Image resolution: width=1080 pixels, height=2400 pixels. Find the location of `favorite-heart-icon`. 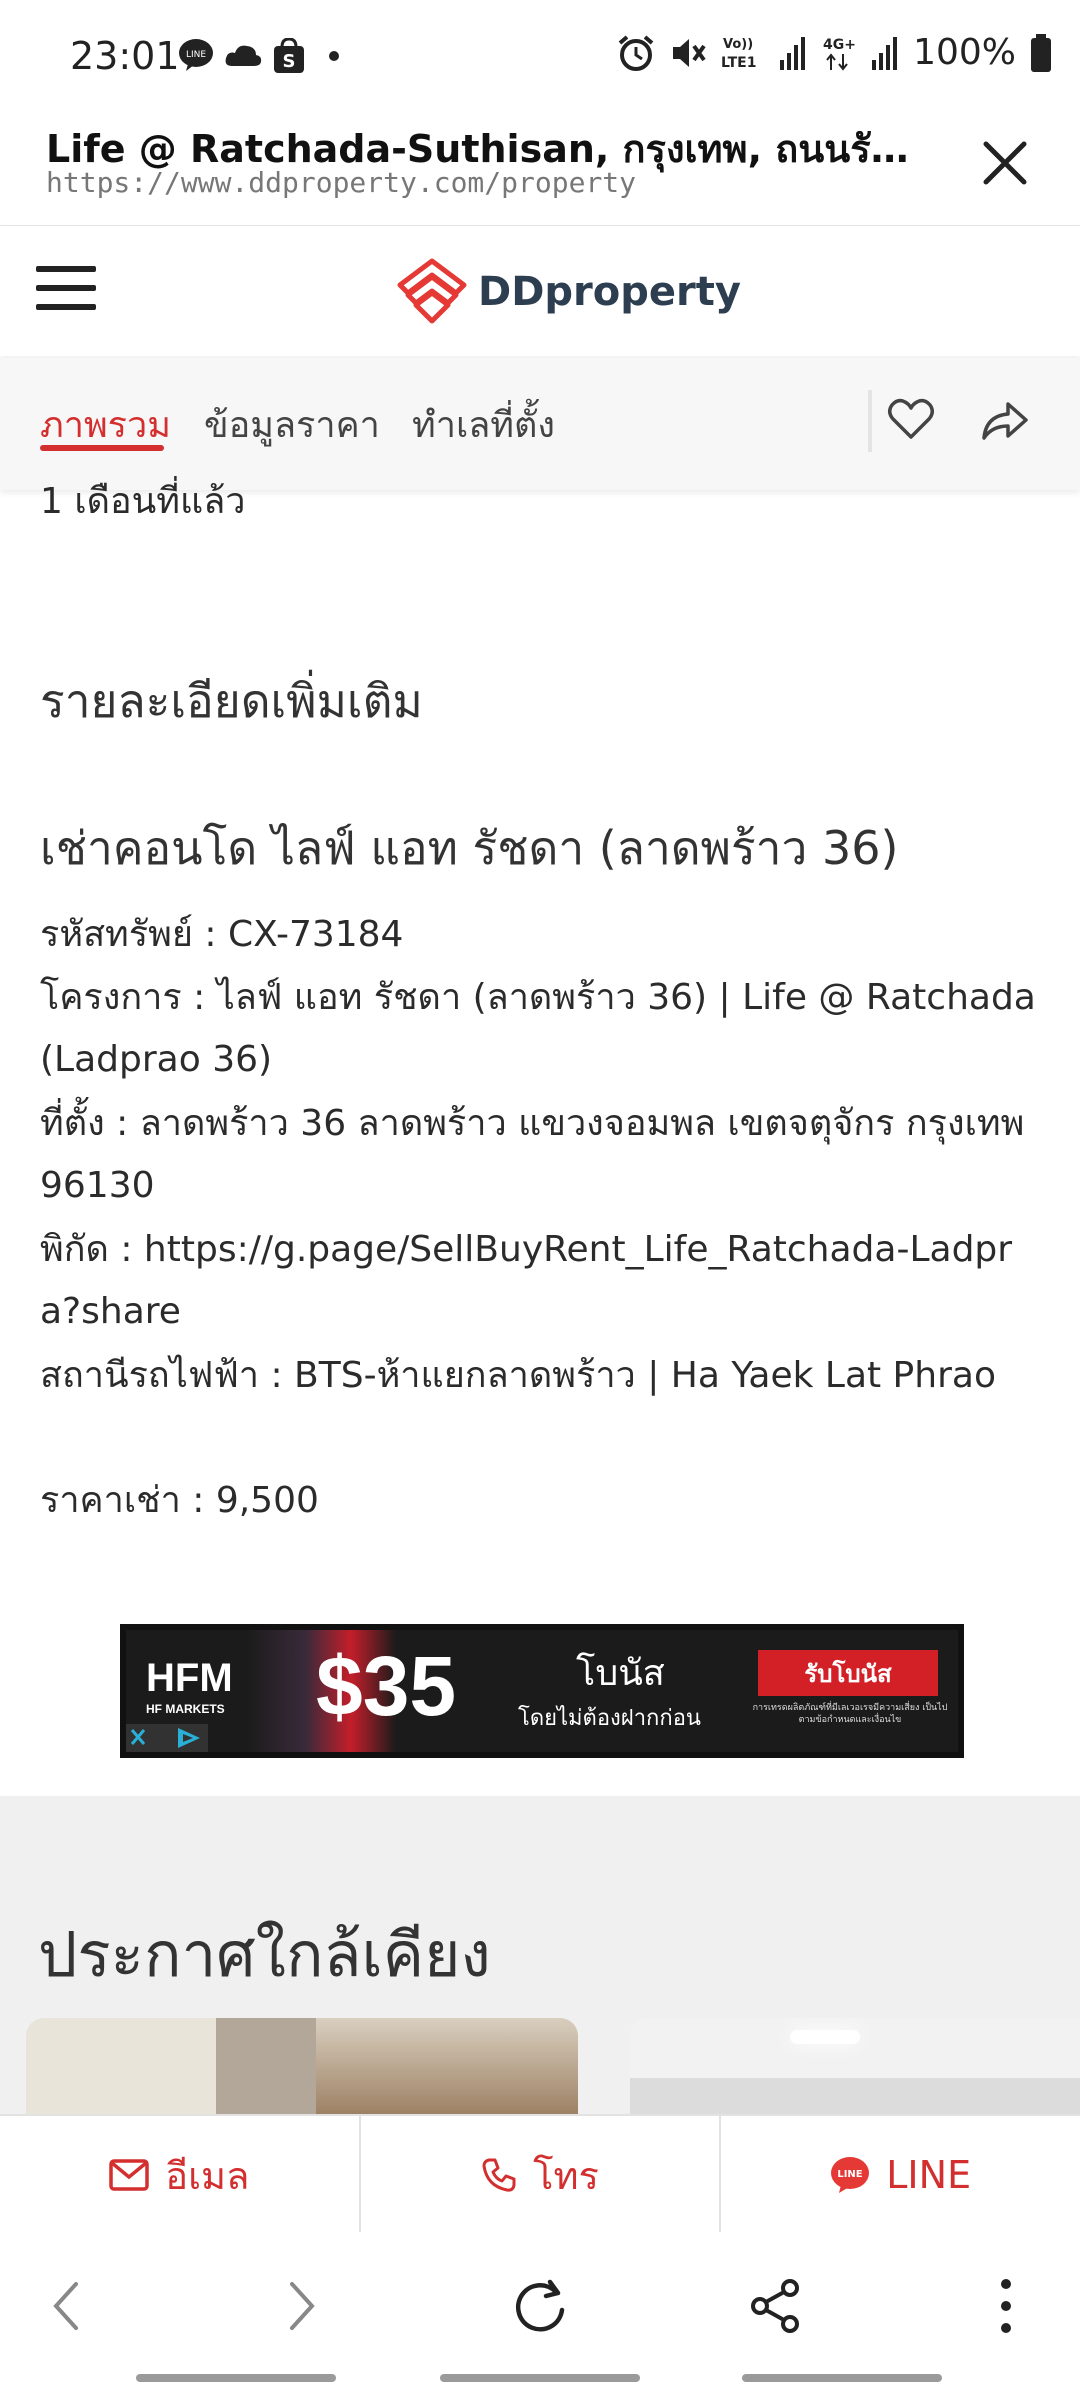

favorite-heart-icon is located at coordinates (911, 419).